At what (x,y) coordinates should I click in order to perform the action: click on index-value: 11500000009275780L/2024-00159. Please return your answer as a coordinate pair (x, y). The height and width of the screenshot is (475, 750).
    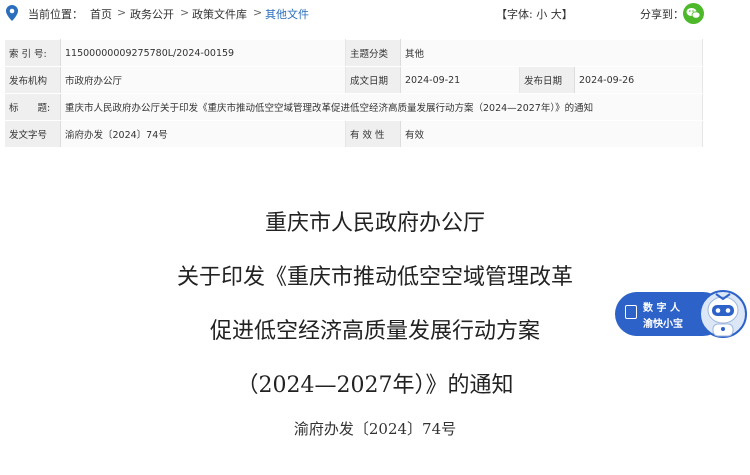
    Looking at the image, I should click on (203, 53).